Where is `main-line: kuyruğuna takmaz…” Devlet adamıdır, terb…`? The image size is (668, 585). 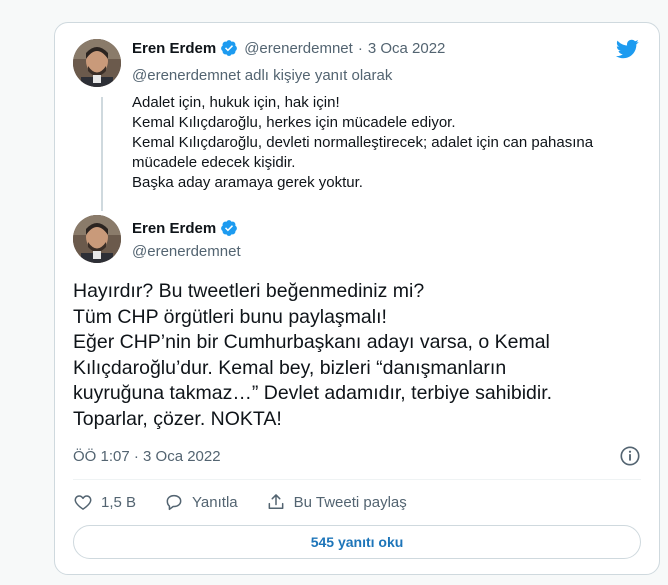
main-line: kuyruğuna takmaz…” Devlet adamıdır, terb… is located at coordinates (313, 393).